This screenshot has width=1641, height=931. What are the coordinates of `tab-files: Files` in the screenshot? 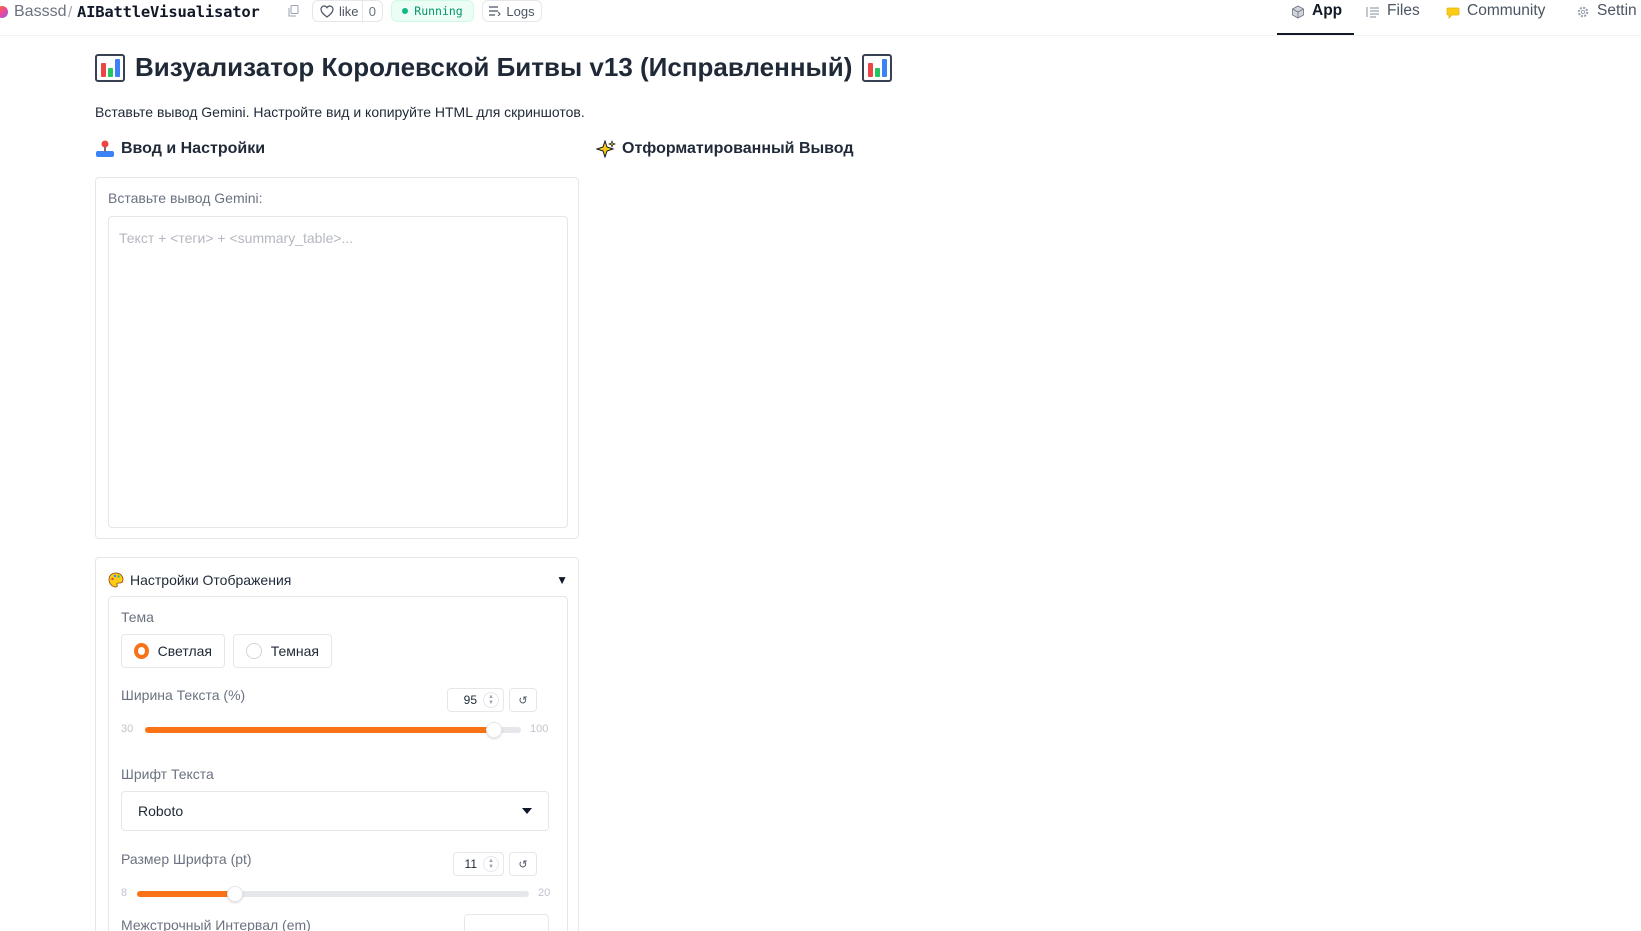 It's located at (1393, 18).